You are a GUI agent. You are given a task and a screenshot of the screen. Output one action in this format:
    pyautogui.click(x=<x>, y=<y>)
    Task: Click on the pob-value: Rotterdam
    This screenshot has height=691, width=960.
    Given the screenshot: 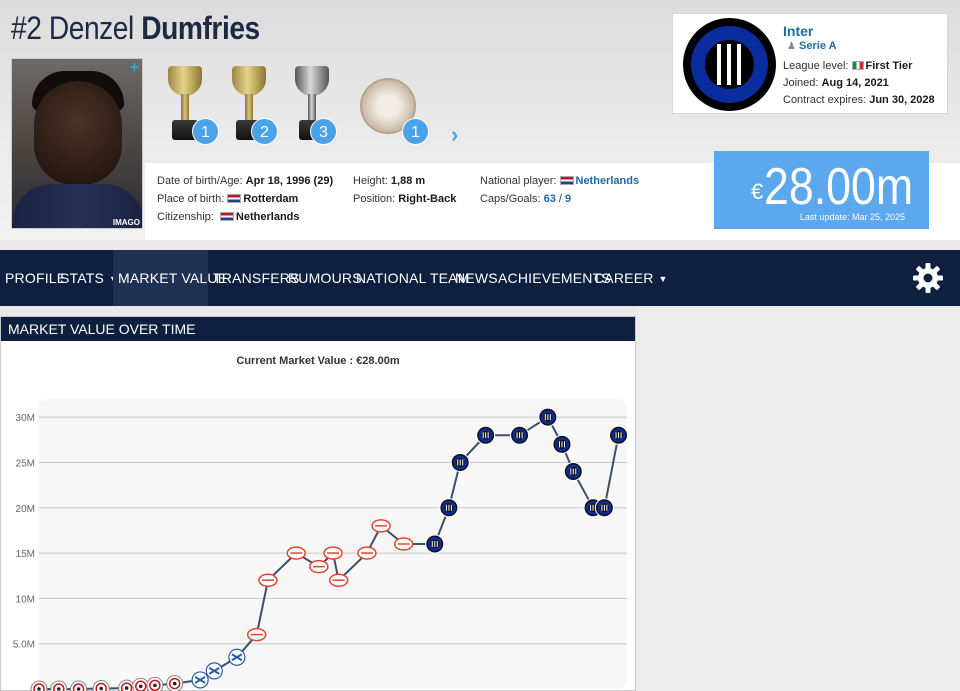 What is the action you would take?
    pyautogui.click(x=271, y=199)
    